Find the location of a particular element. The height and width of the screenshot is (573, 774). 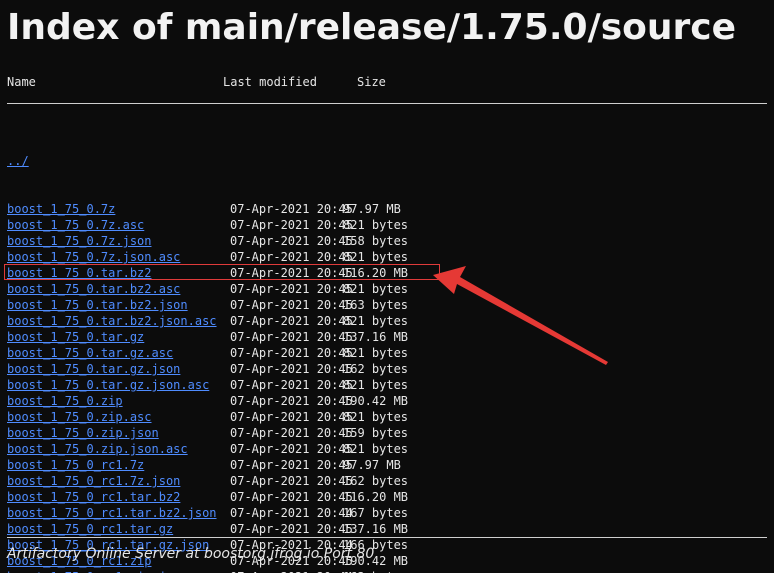

parent-directory-row: ../ is located at coordinates (387, 161).